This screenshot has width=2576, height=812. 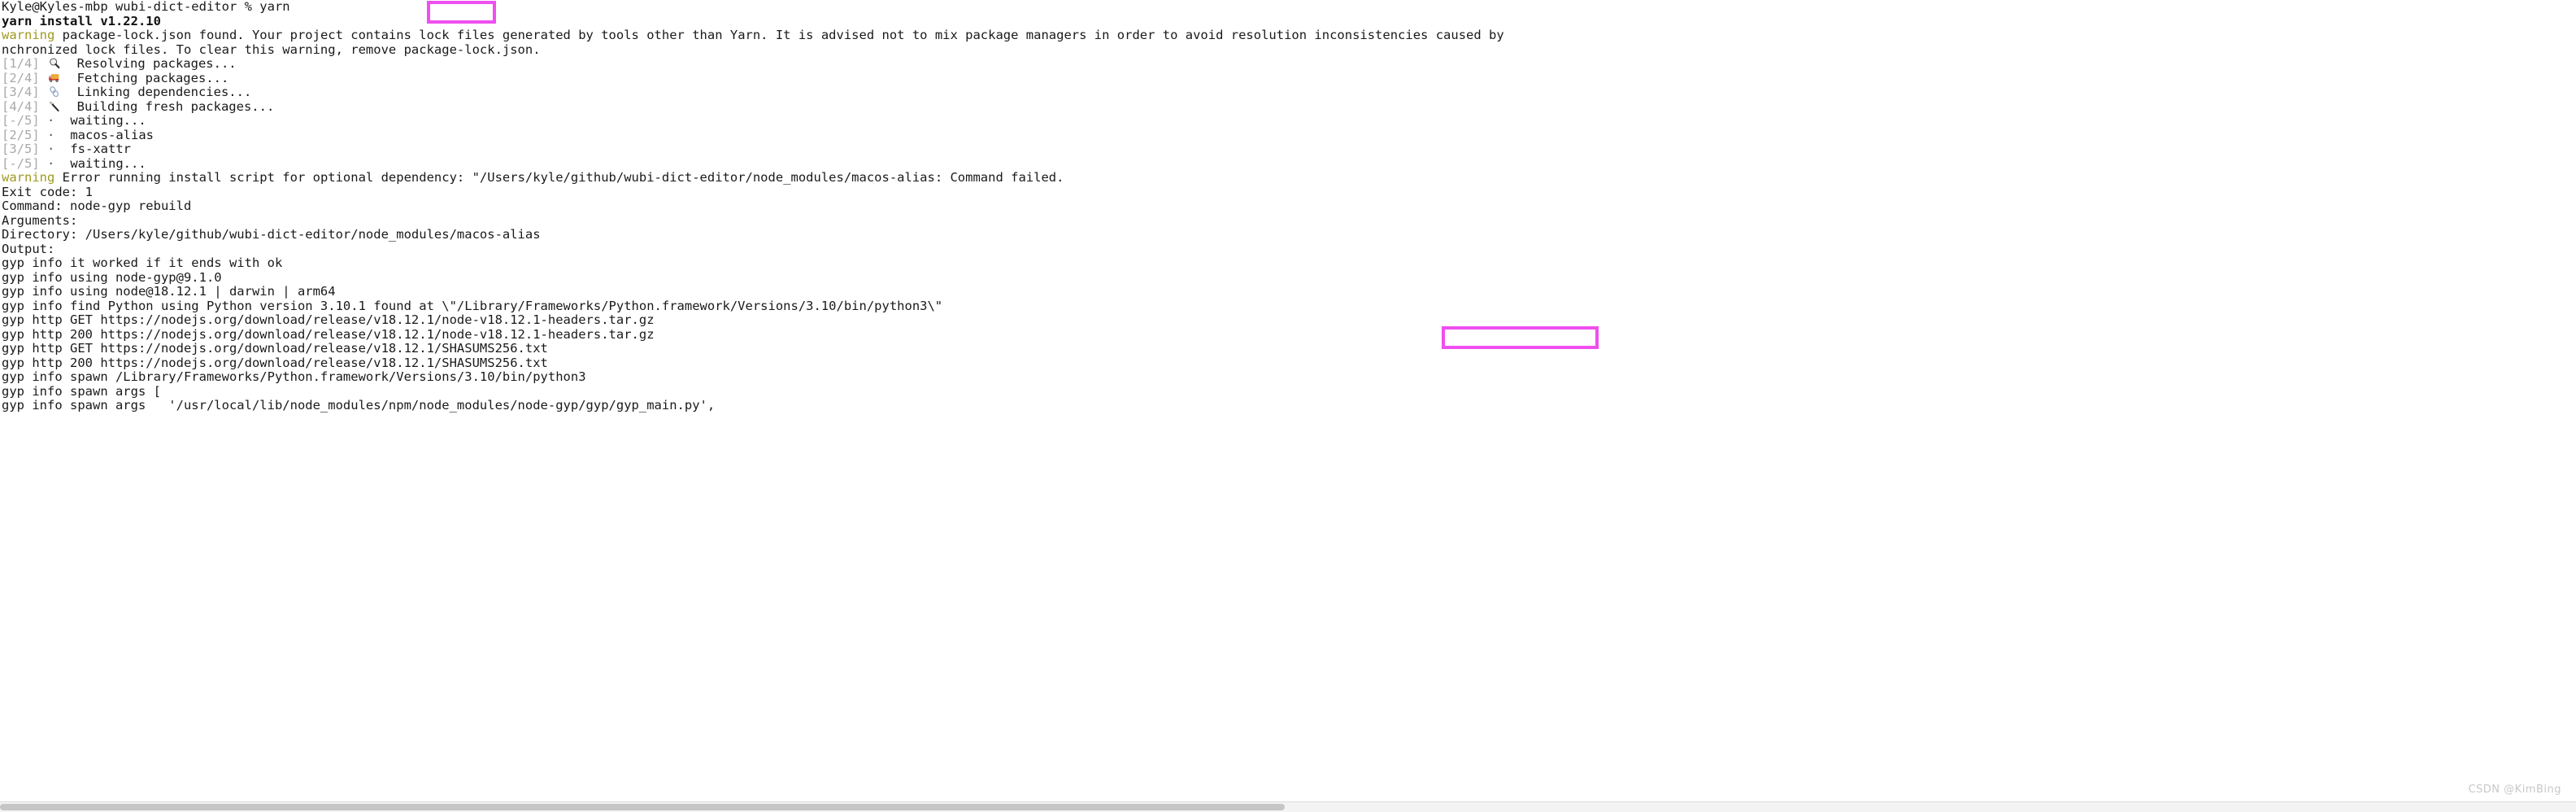 What do you see at coordinates (25, 106) in the screenshot?
I see `line-segment: [4/4]` at bounding box center [25, 106].